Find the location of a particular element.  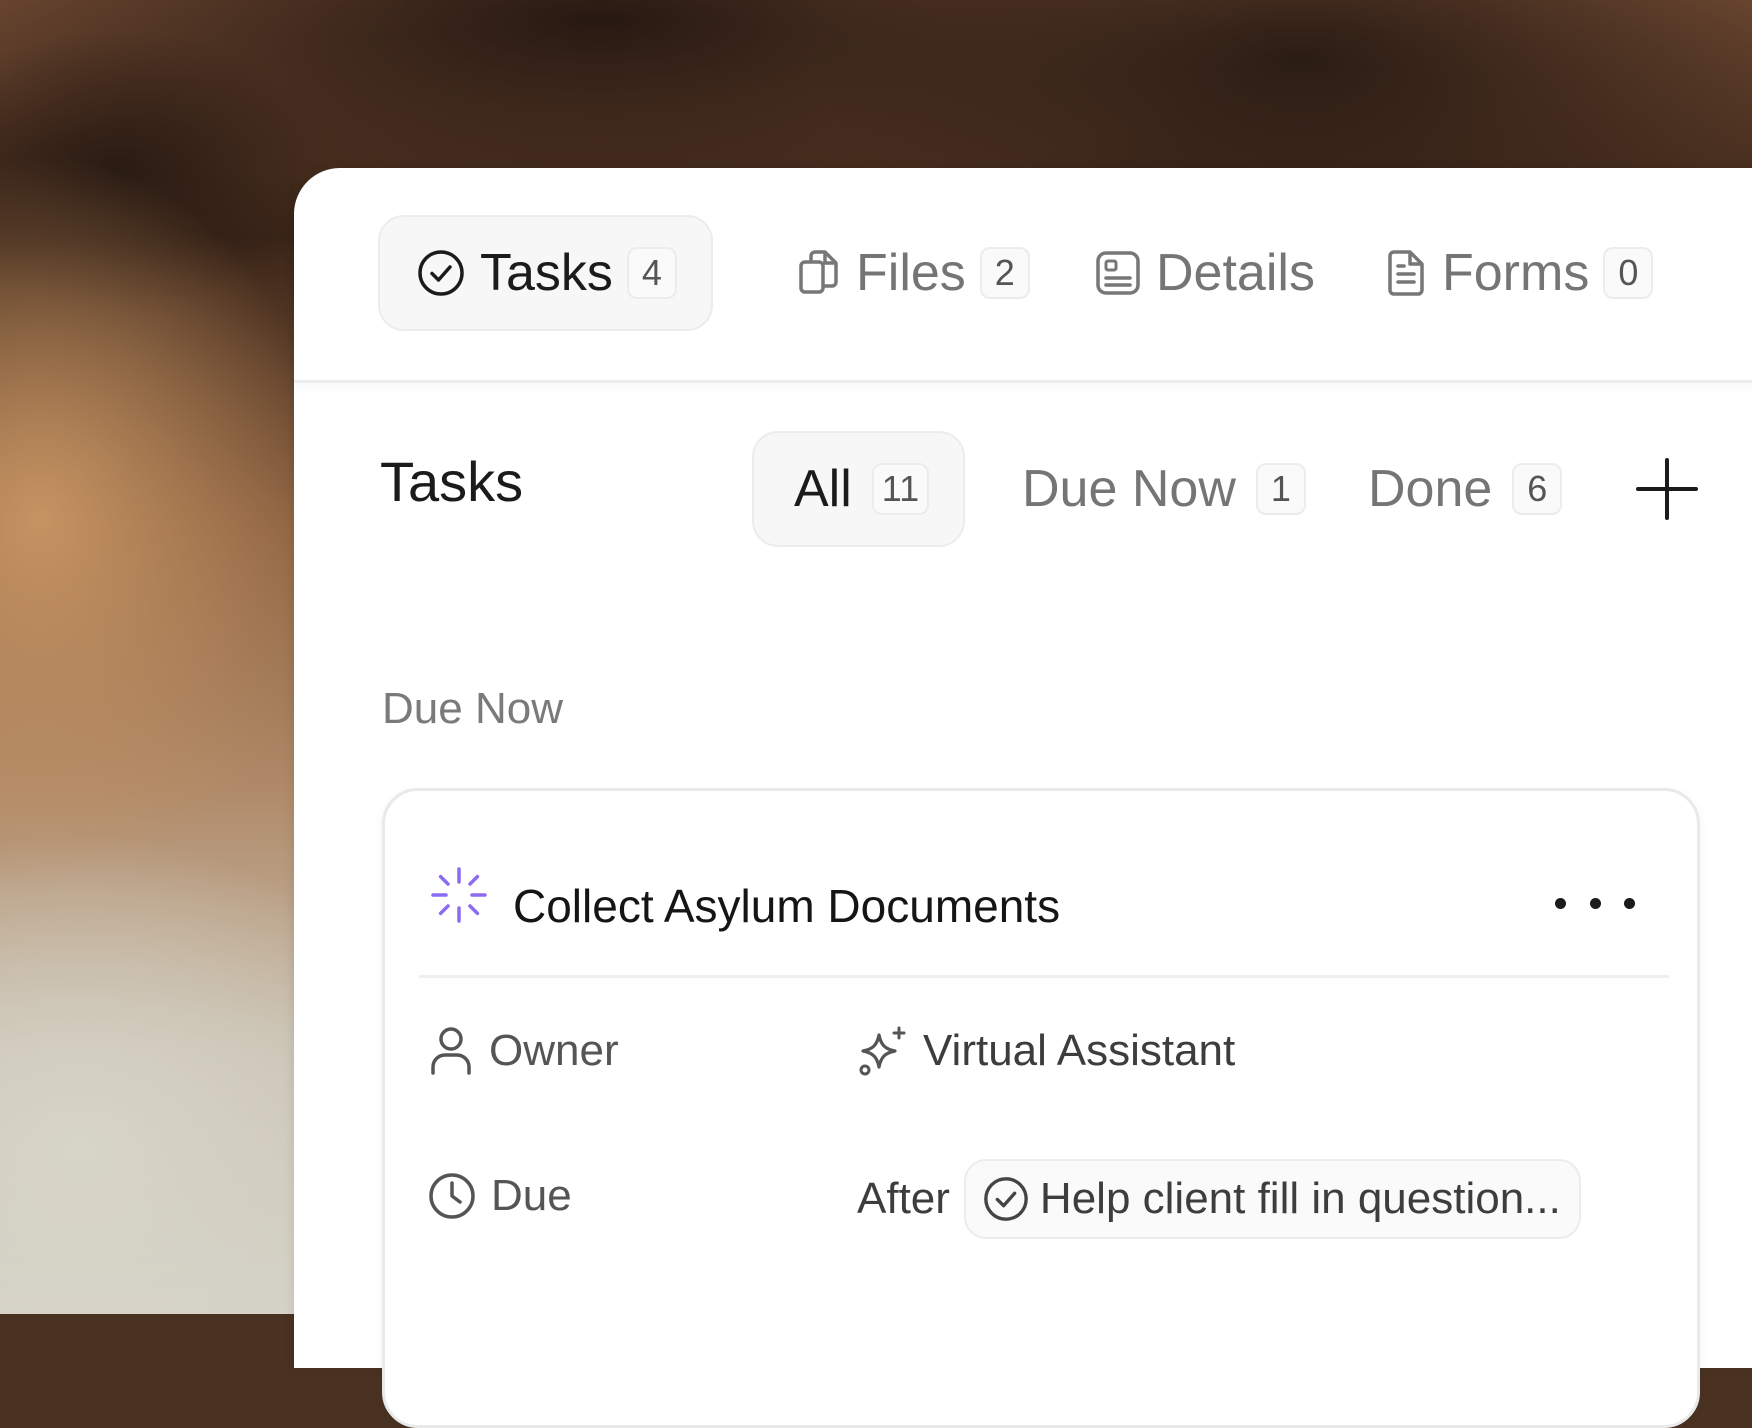

loading-spinner-icon is located at coordinates (459, 895).